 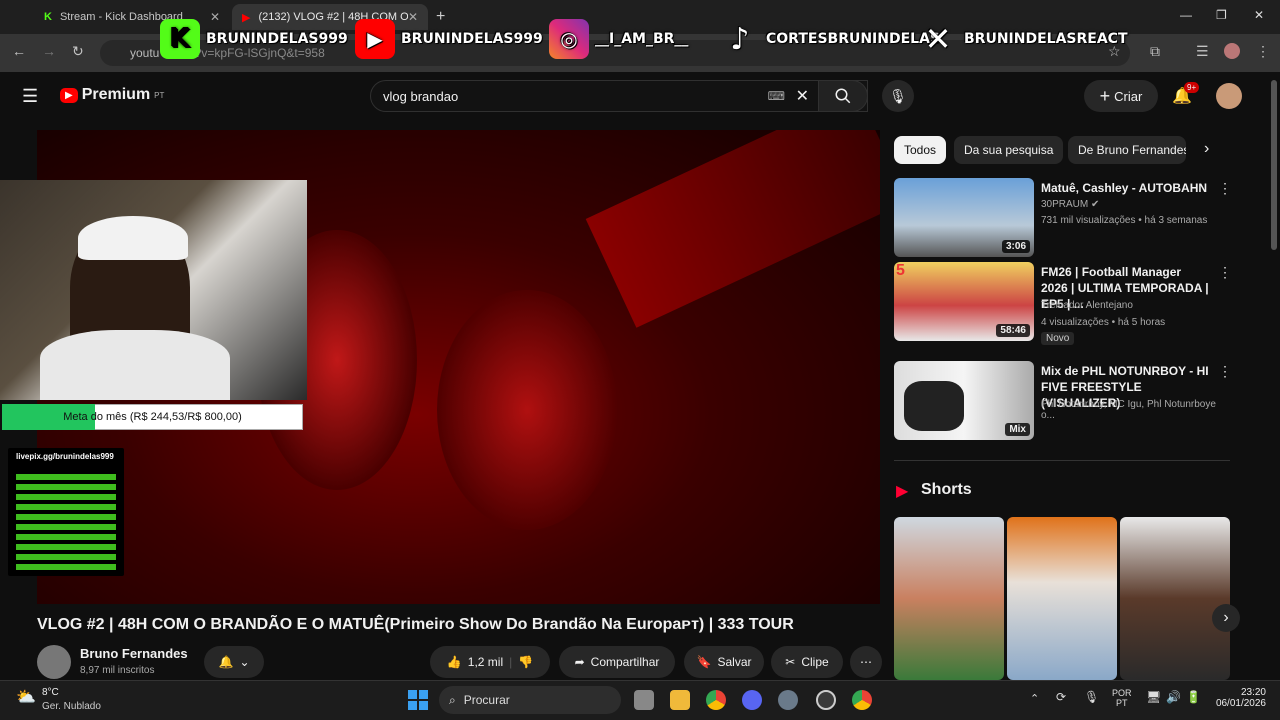 I want to click on channel-avatar, so click(x=54, y=662).